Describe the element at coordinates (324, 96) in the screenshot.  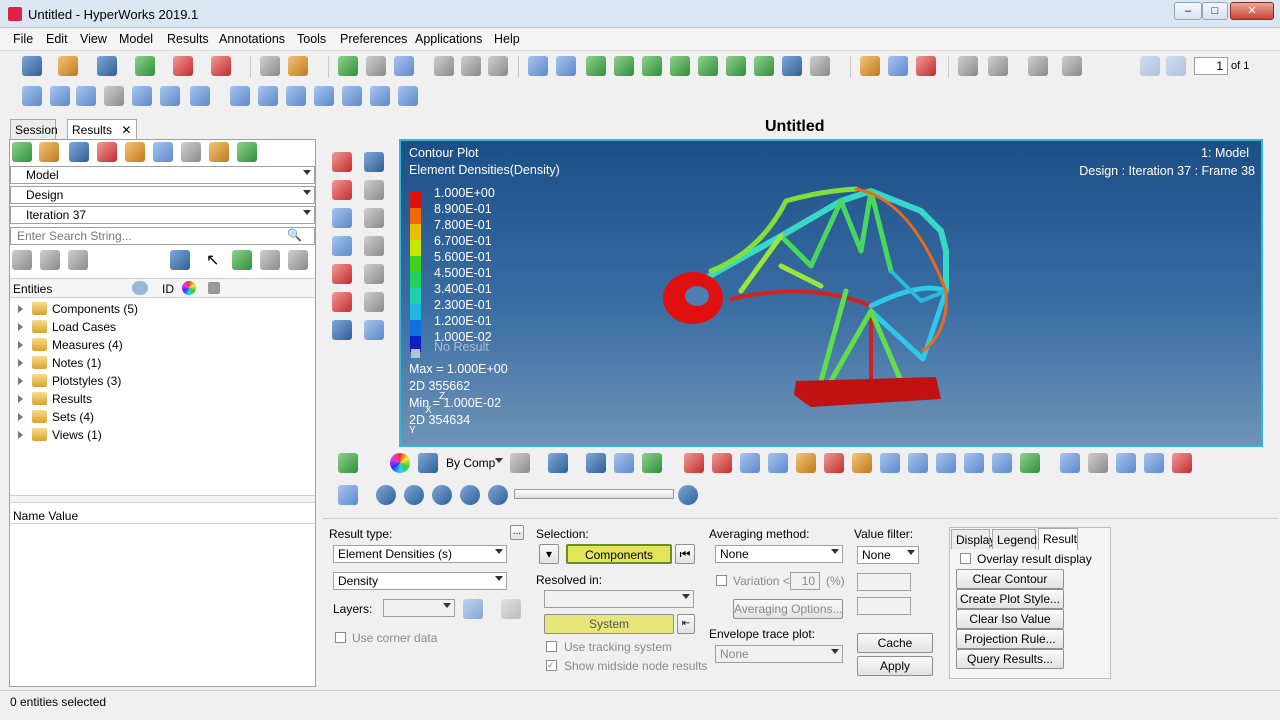
I see `view-4-icon` at that location.